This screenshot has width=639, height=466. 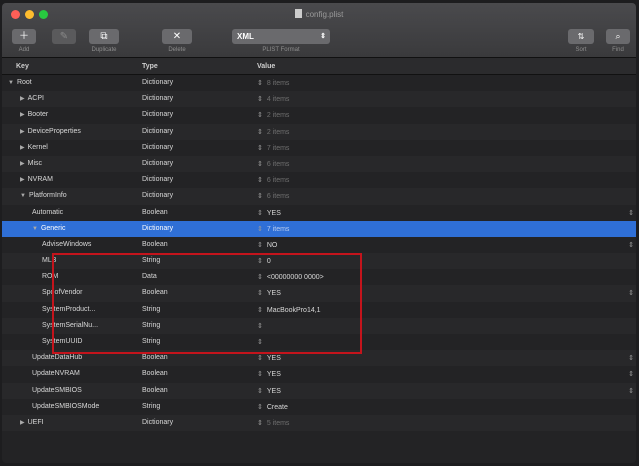 What do you see at coordinates (273, 83) in the screenshot?
I see `row-value: ⇕ 8 items` at bounding box center [273, 83].